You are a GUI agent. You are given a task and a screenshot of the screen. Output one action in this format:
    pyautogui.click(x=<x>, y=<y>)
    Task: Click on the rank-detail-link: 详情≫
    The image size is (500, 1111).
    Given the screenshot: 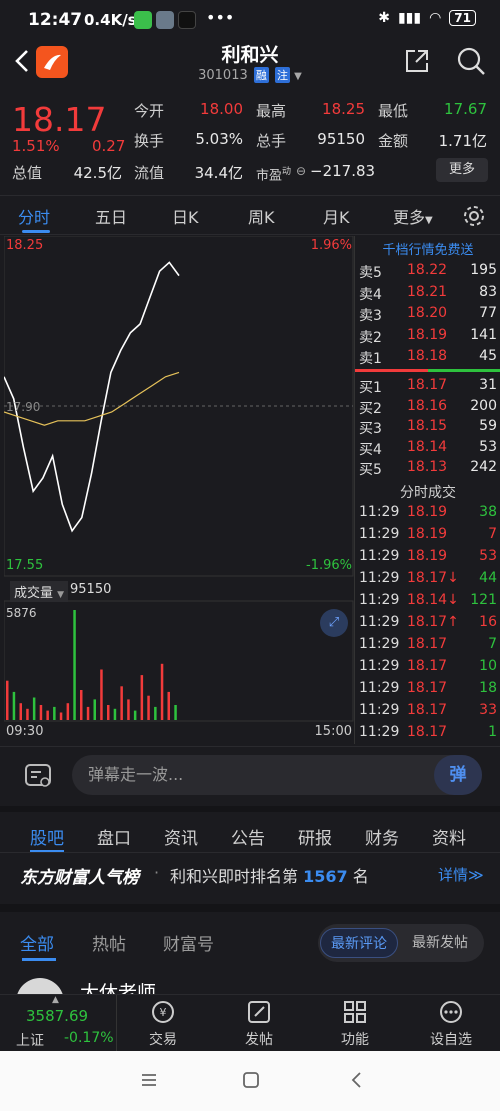 What is the action you would take?
    pyautogui.click(x=461, y=874)
    